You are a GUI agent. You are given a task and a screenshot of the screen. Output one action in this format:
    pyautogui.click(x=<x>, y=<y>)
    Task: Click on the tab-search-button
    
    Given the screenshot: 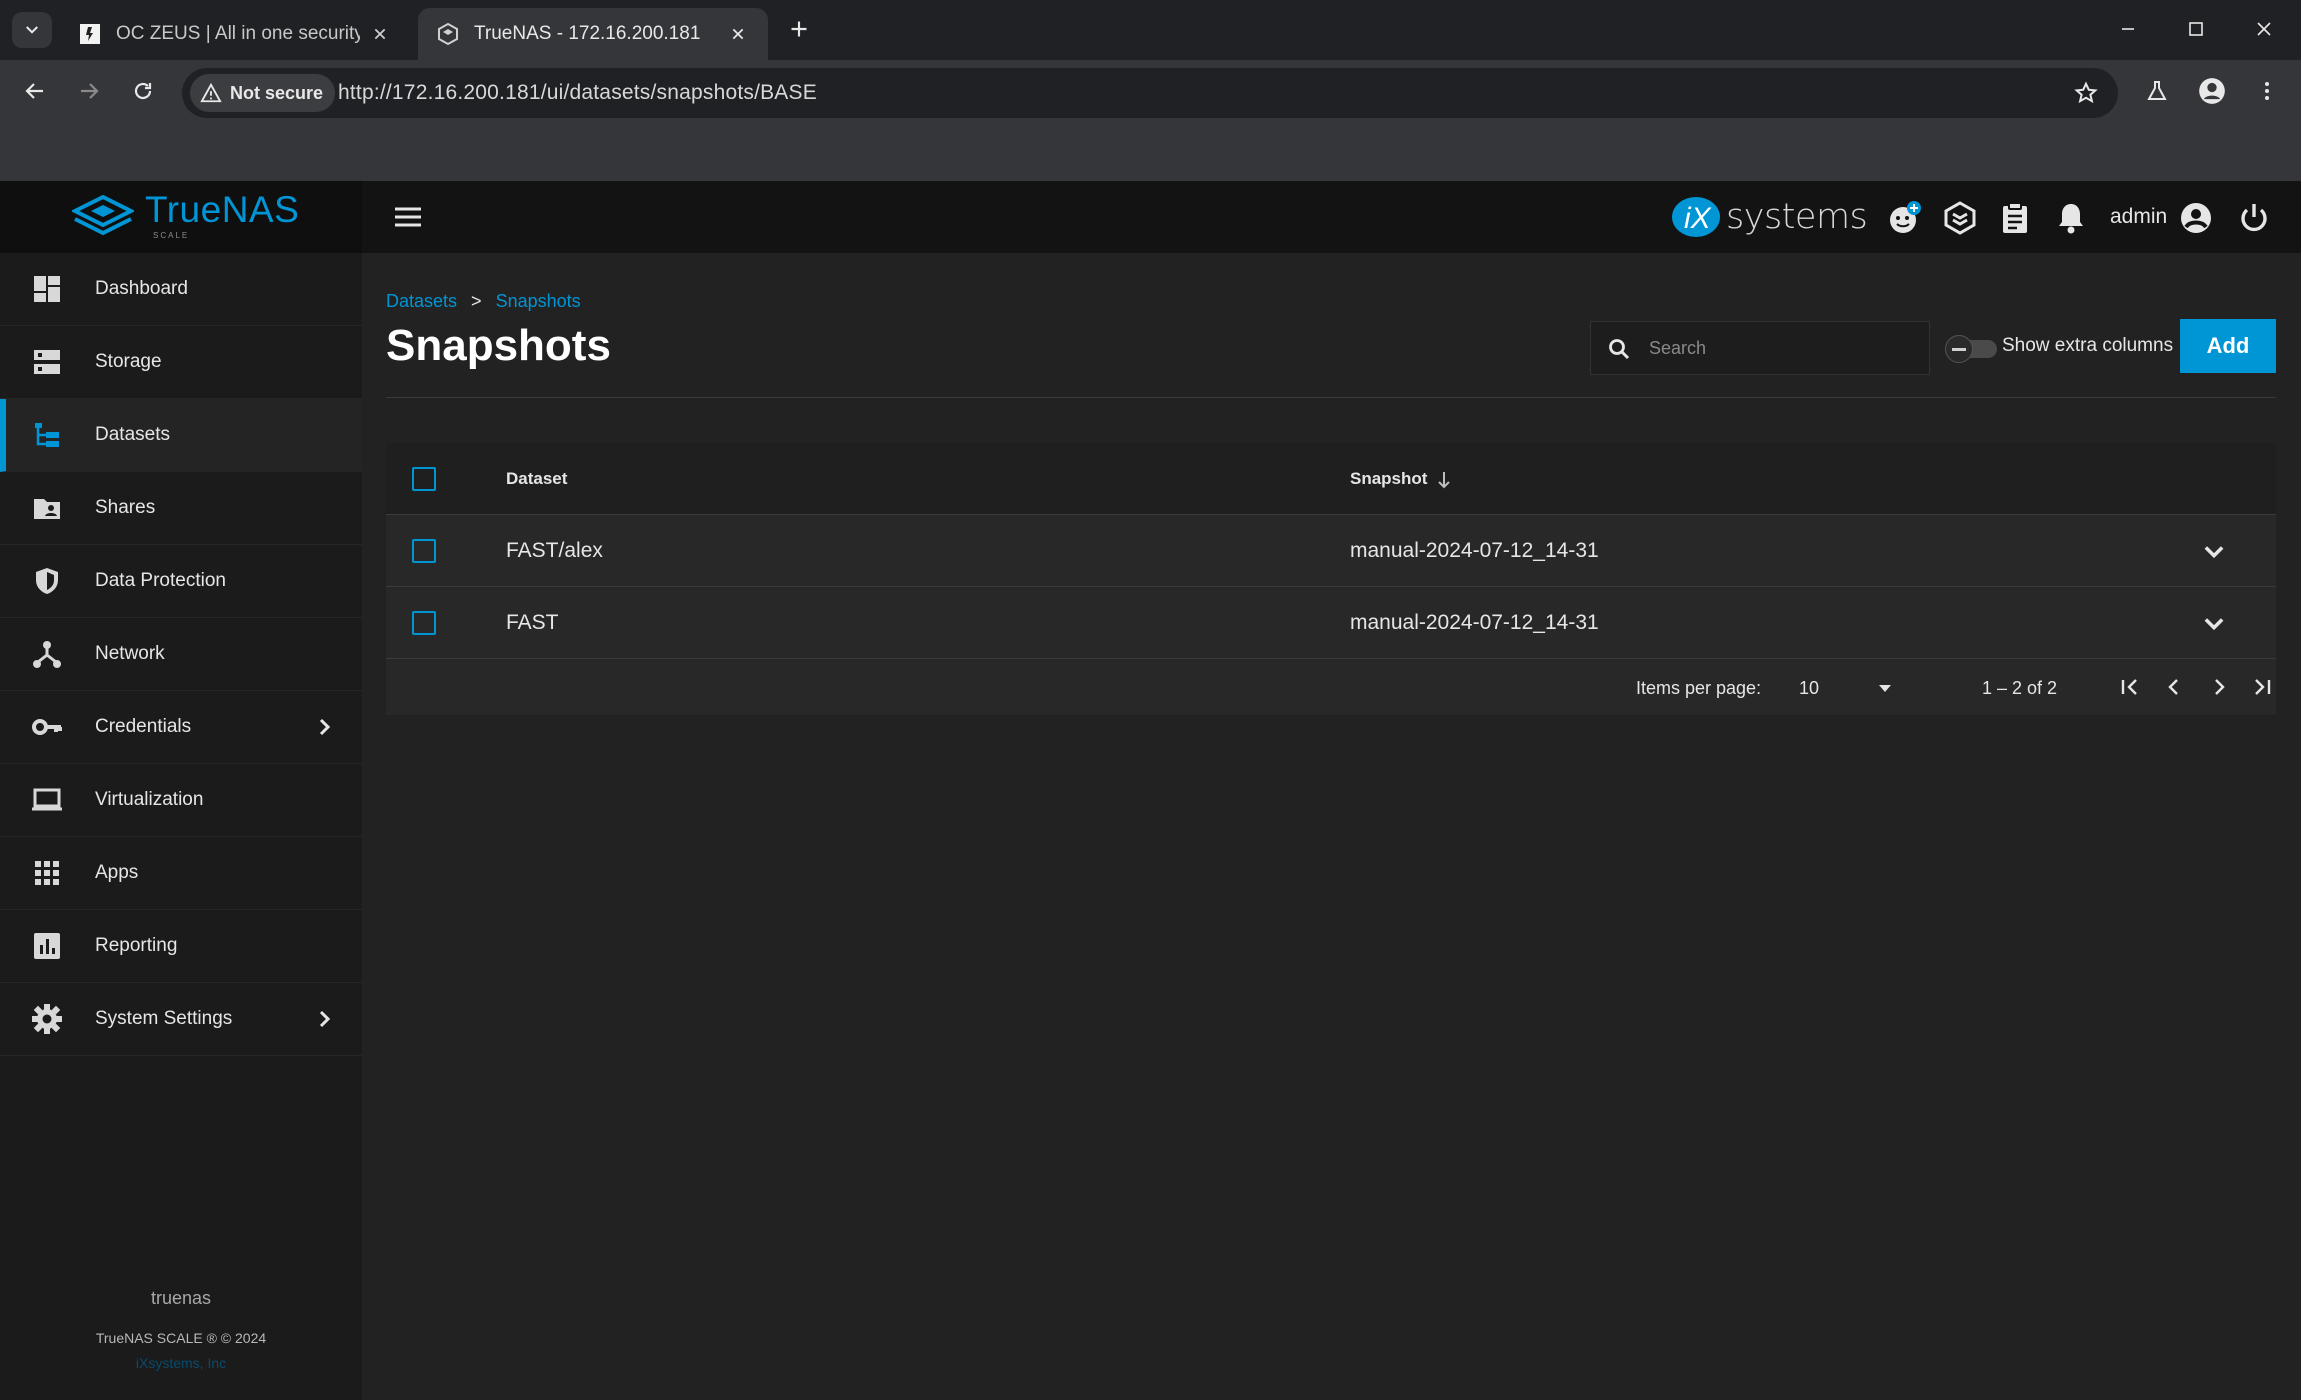 What is the action you would take?
    pyautogui.click(x=32, y=30)
    